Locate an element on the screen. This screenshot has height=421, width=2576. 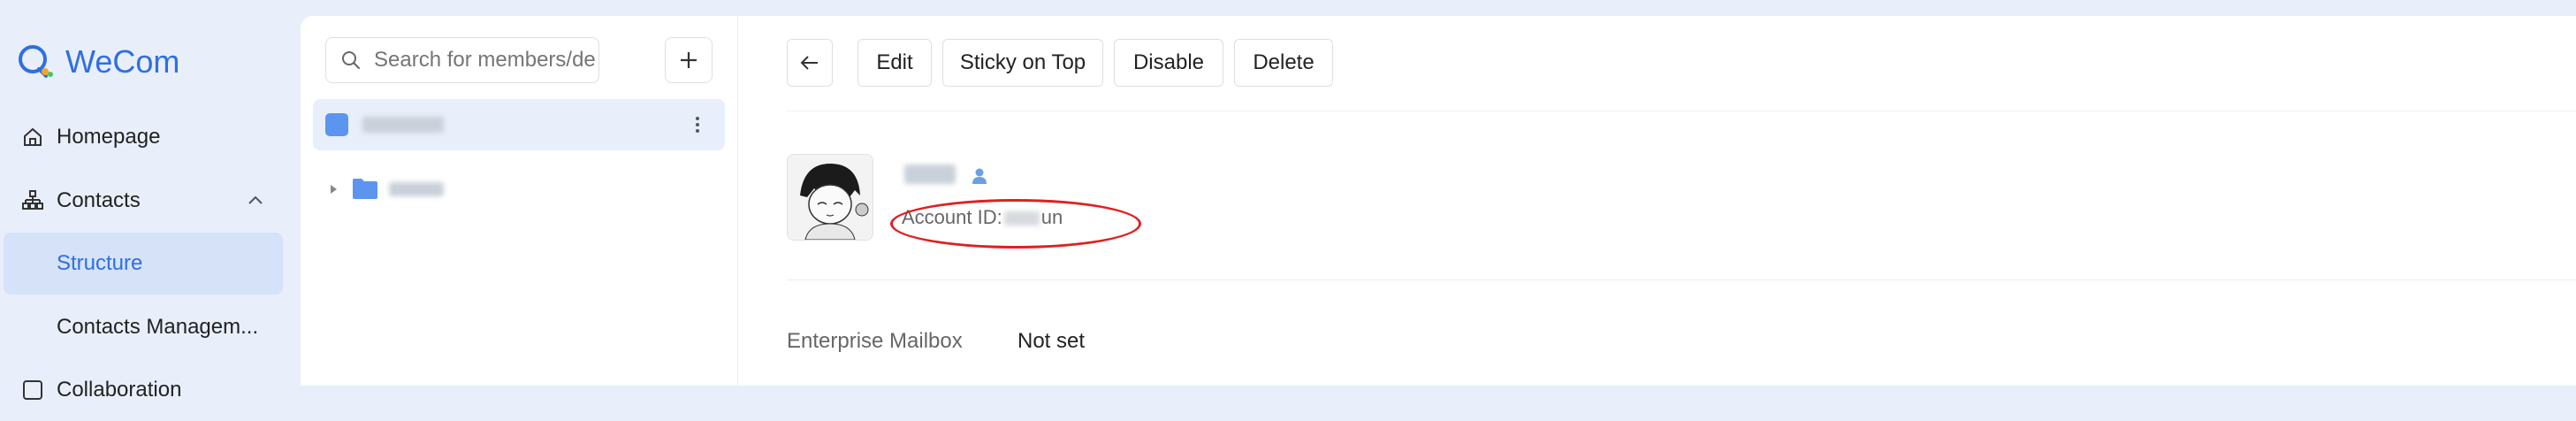
sidebar-item-structure: Structure is located at coordinates (143, 264).